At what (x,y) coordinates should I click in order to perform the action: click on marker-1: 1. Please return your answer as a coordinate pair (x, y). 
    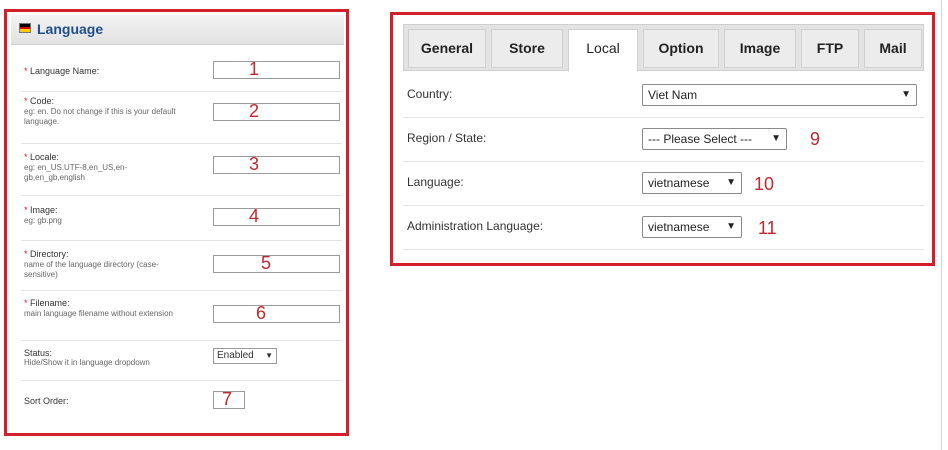
    Looking at the image, I should click on (254, 69).